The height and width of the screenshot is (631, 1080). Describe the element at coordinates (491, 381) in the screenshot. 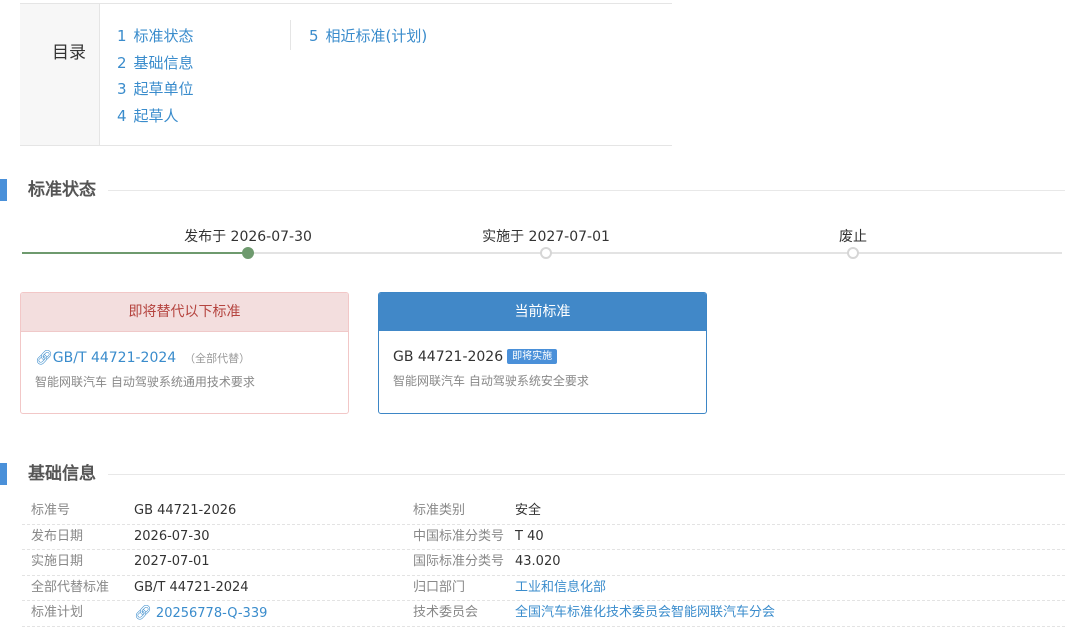

I see `current-standard-description: 智能网联汽车 自动驾驶系统安全要求` at that location.